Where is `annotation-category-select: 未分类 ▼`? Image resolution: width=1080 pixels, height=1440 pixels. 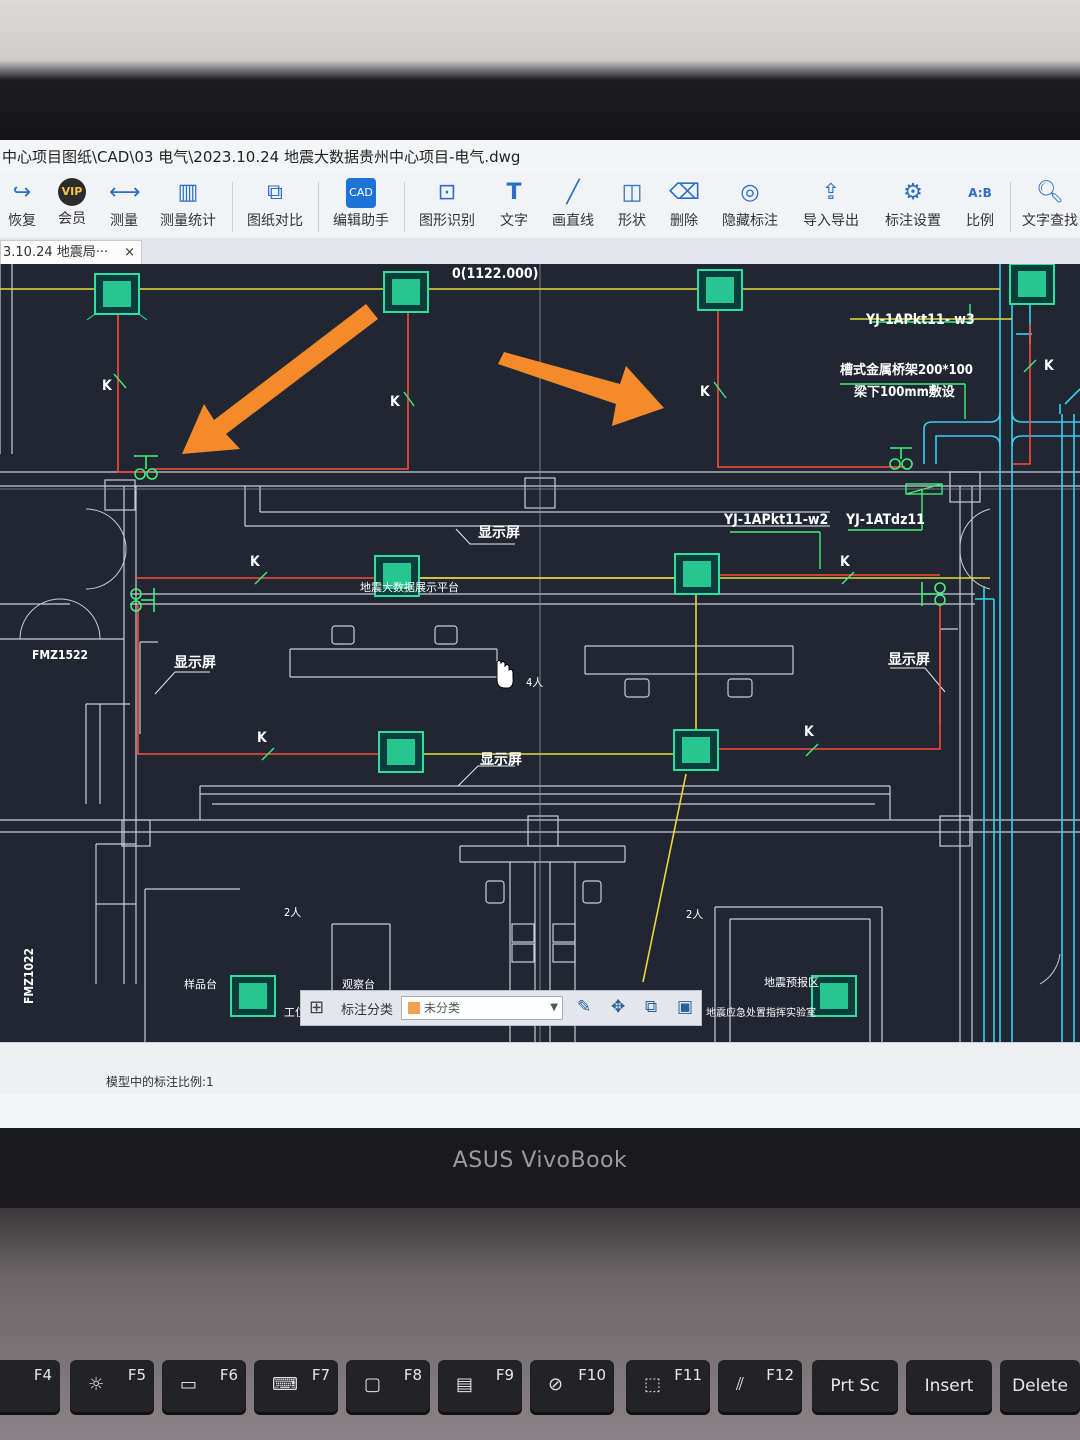 annotation-category-select: 未分类 ▼ is located at coordinates (482, 1008).